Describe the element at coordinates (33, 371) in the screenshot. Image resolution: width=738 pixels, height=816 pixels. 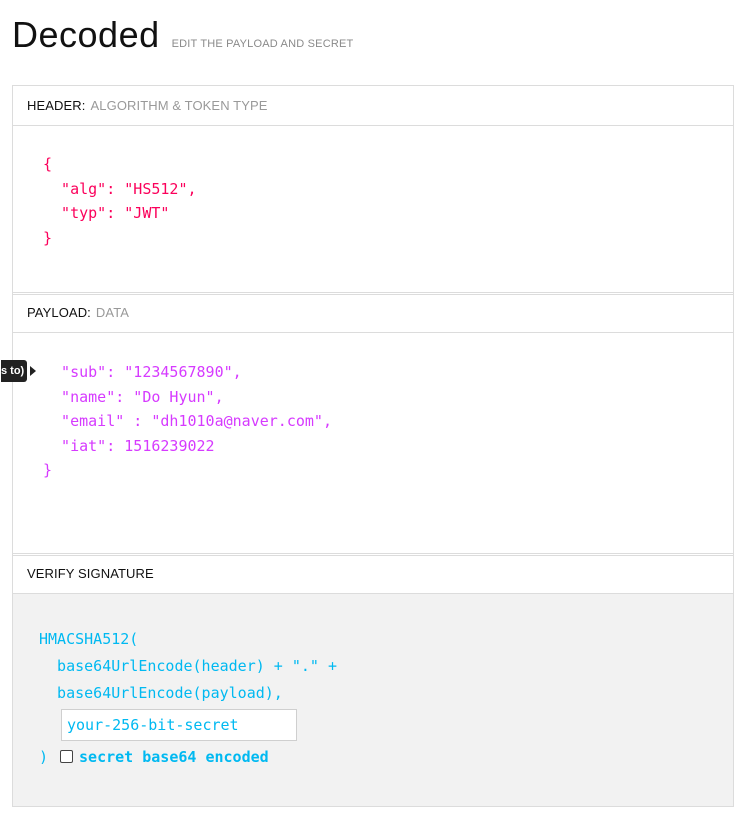
I see `fold-arrow-icon` at that location.